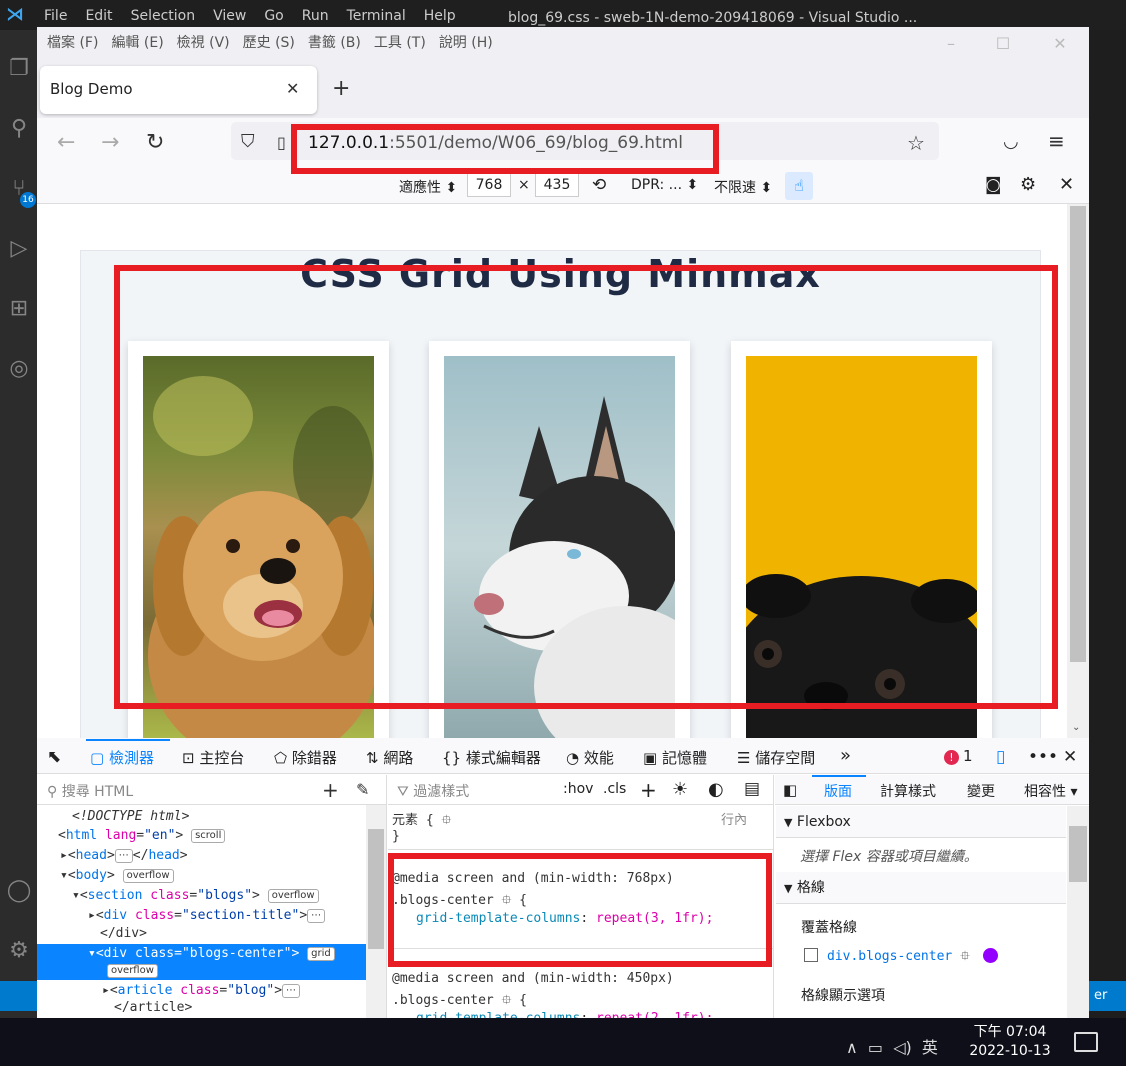 The image size is (1126, 1066). Describe the element at coordinates (122, 757) in the screenshot. I see `tab-inspector: ▢ 檢測器` at that location.